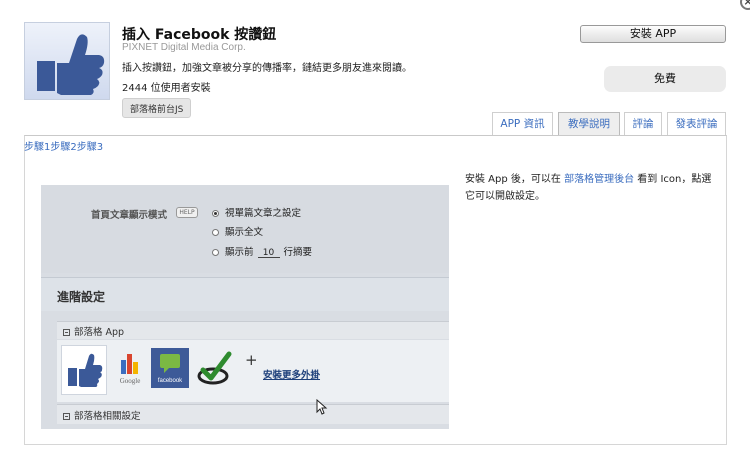 The width and height of the screenshot is (750, 470). I want to click on app-description: 插入按讚鈕，加強文章被分享的傳播率，鏈結更多朋友進來閱讀。, so click(267, 68).